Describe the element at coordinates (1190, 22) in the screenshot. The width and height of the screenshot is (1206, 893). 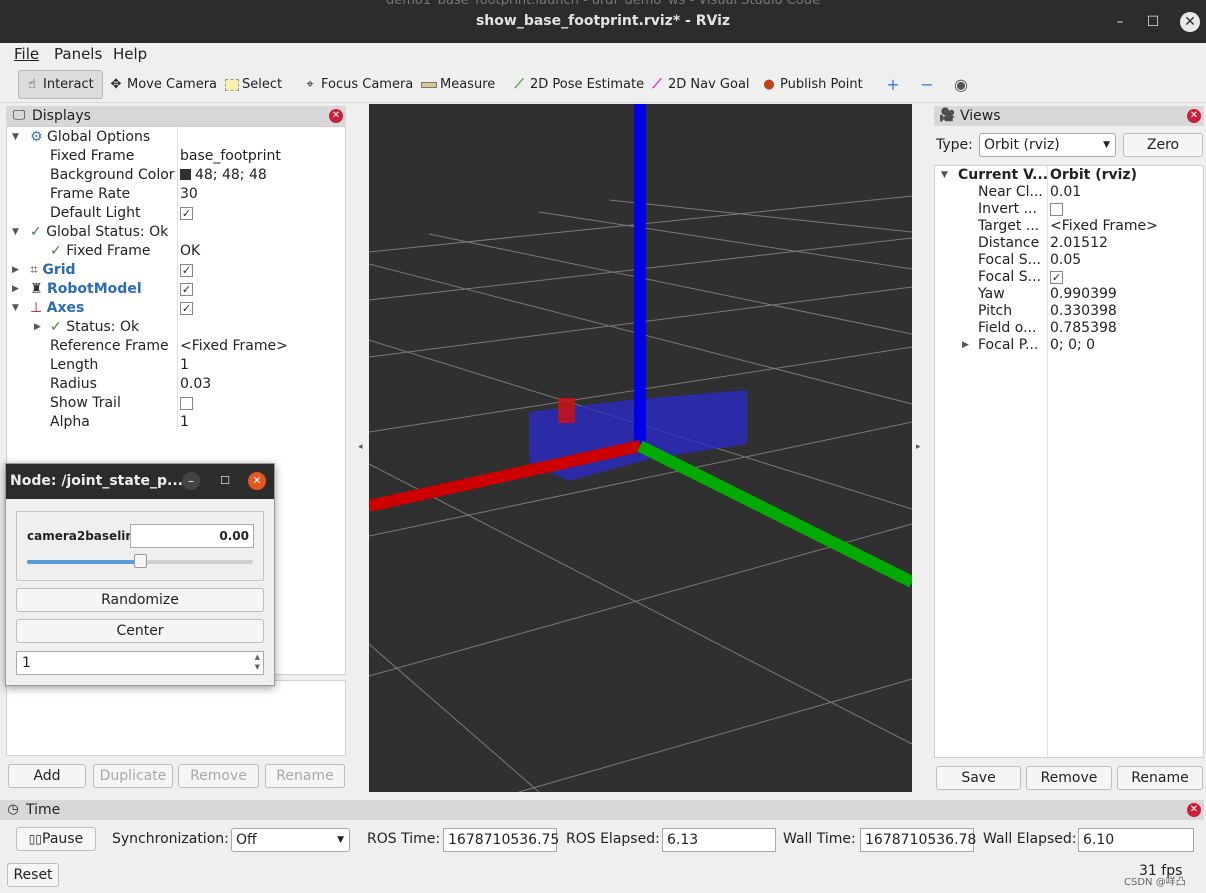
I see `close-window-button: ✕` at that location.